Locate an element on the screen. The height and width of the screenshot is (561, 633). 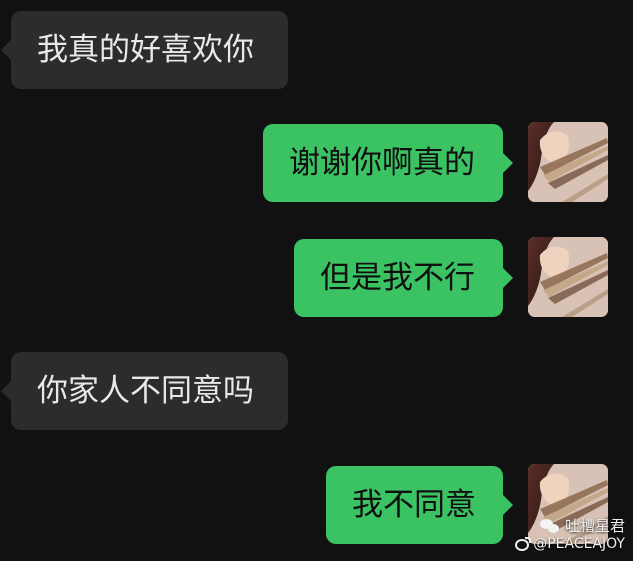
message-text: 但是我不行 is located at coordinates (397, 277).